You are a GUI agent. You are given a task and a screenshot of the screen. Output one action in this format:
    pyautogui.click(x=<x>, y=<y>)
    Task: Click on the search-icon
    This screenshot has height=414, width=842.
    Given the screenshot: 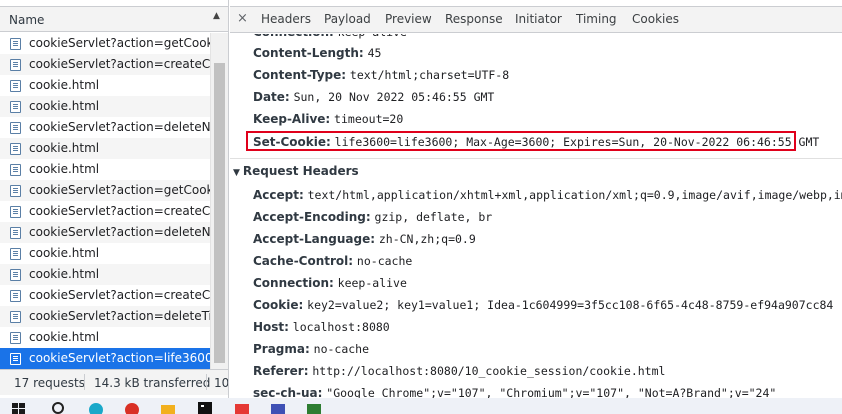 What is the action you would take?
    pyautogui.click(x=59, y=408)
    